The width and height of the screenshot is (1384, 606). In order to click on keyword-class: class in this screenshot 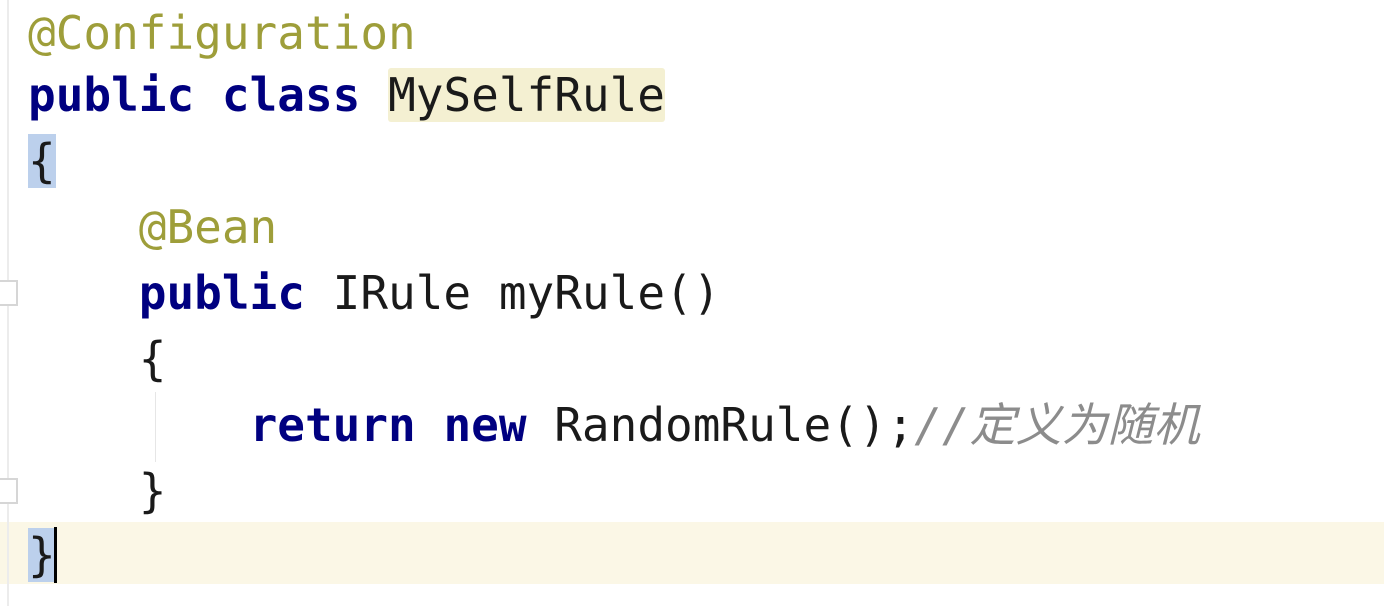, I will do `click(291, 95)`.